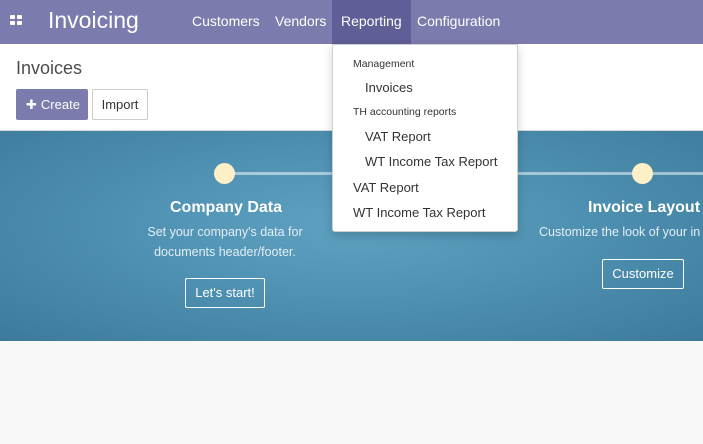 This screenshot has height=444, width=703. What do you see at coordinates (398, 136) in the screenshot?
I see `menu-item-th-vat-report: VAT Report` at bounding box center [398, 136].